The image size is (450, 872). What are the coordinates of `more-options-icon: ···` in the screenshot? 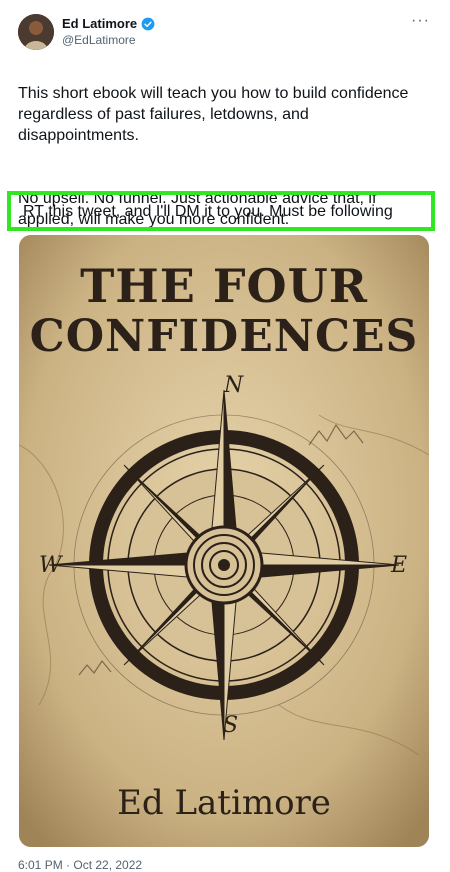 It's located at (420, 21).